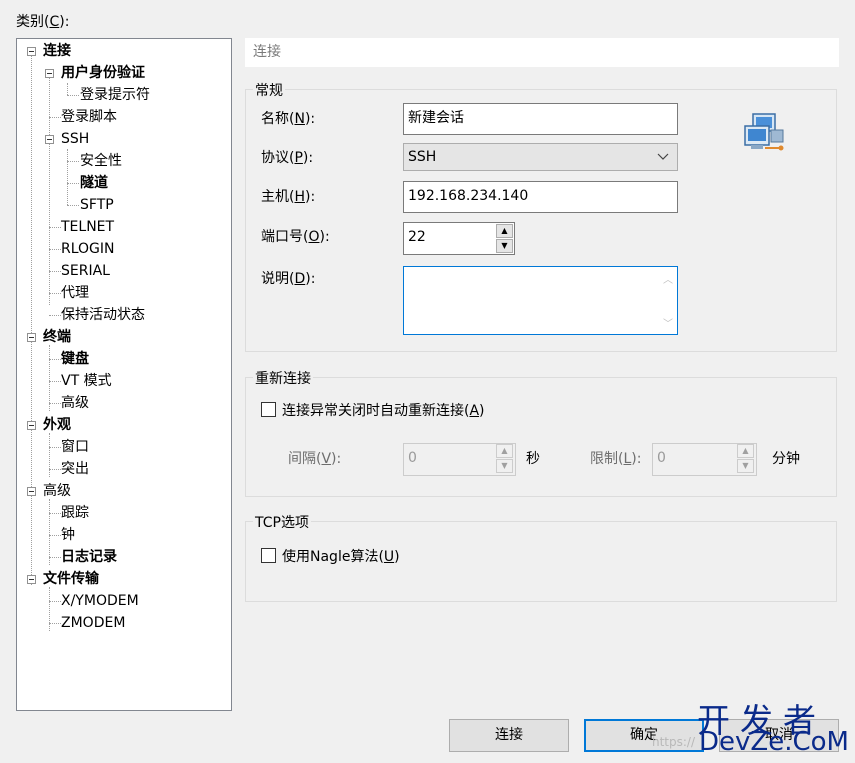  What do you see at coordinates (541, 437) in the screenshot?
I see `reconnect-group` at bounding box center [541, 437].